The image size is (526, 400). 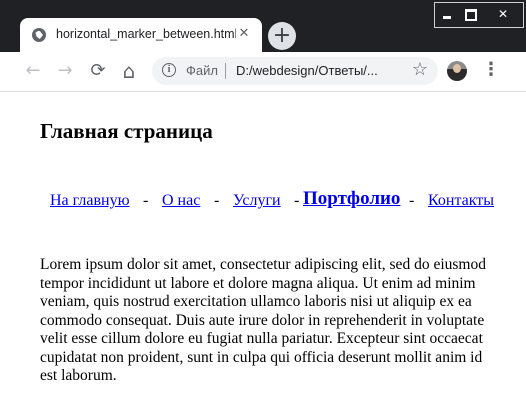 I want to click on tab-strip: horizontal_marker_between.html ✕ + ✕, so click(x=263, y=26).